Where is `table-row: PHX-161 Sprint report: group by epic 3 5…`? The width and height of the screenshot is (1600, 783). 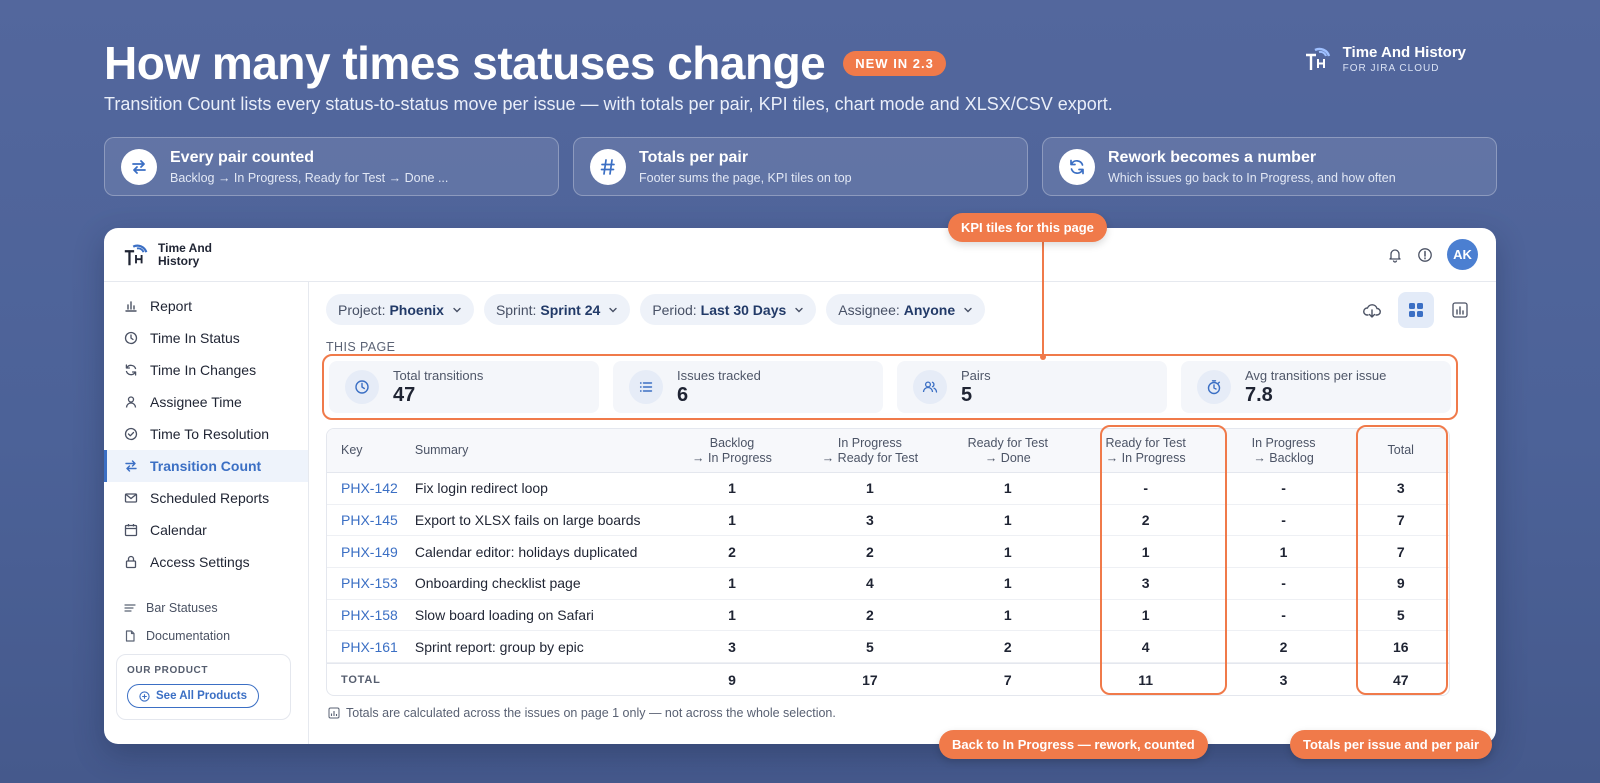 table-row: PHX-161 Sprint report: group by epic 3 5… is located at coordinates (888, 647).